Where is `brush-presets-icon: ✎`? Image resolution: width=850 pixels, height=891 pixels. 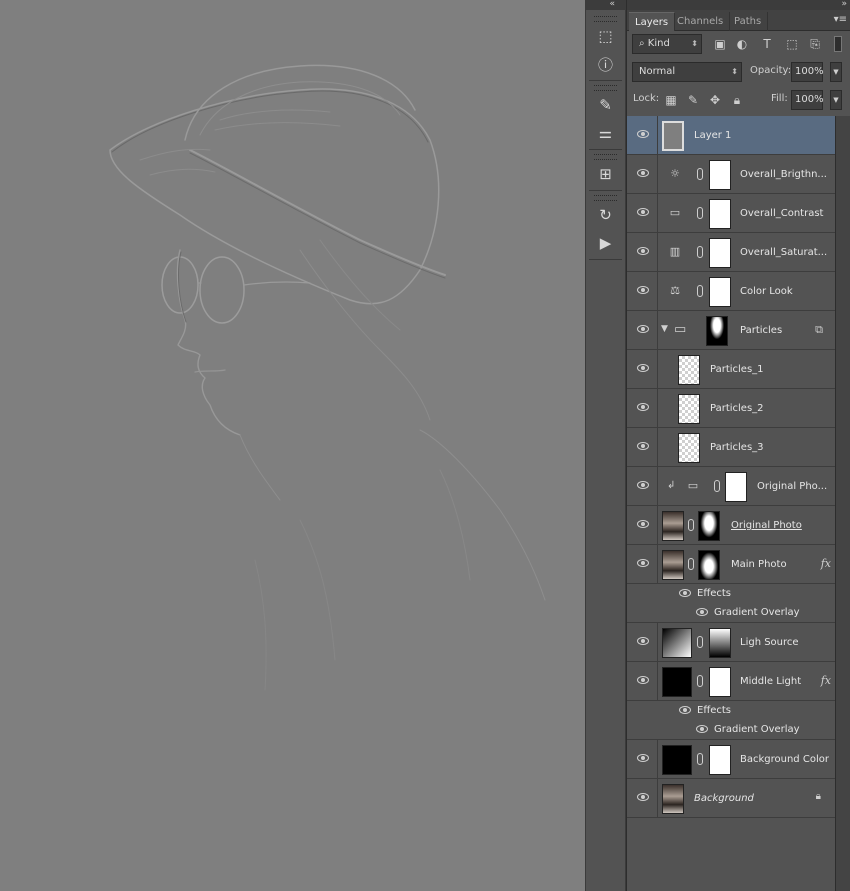 brush-presets-icon: ✎ is located at coordinates (606, 105).